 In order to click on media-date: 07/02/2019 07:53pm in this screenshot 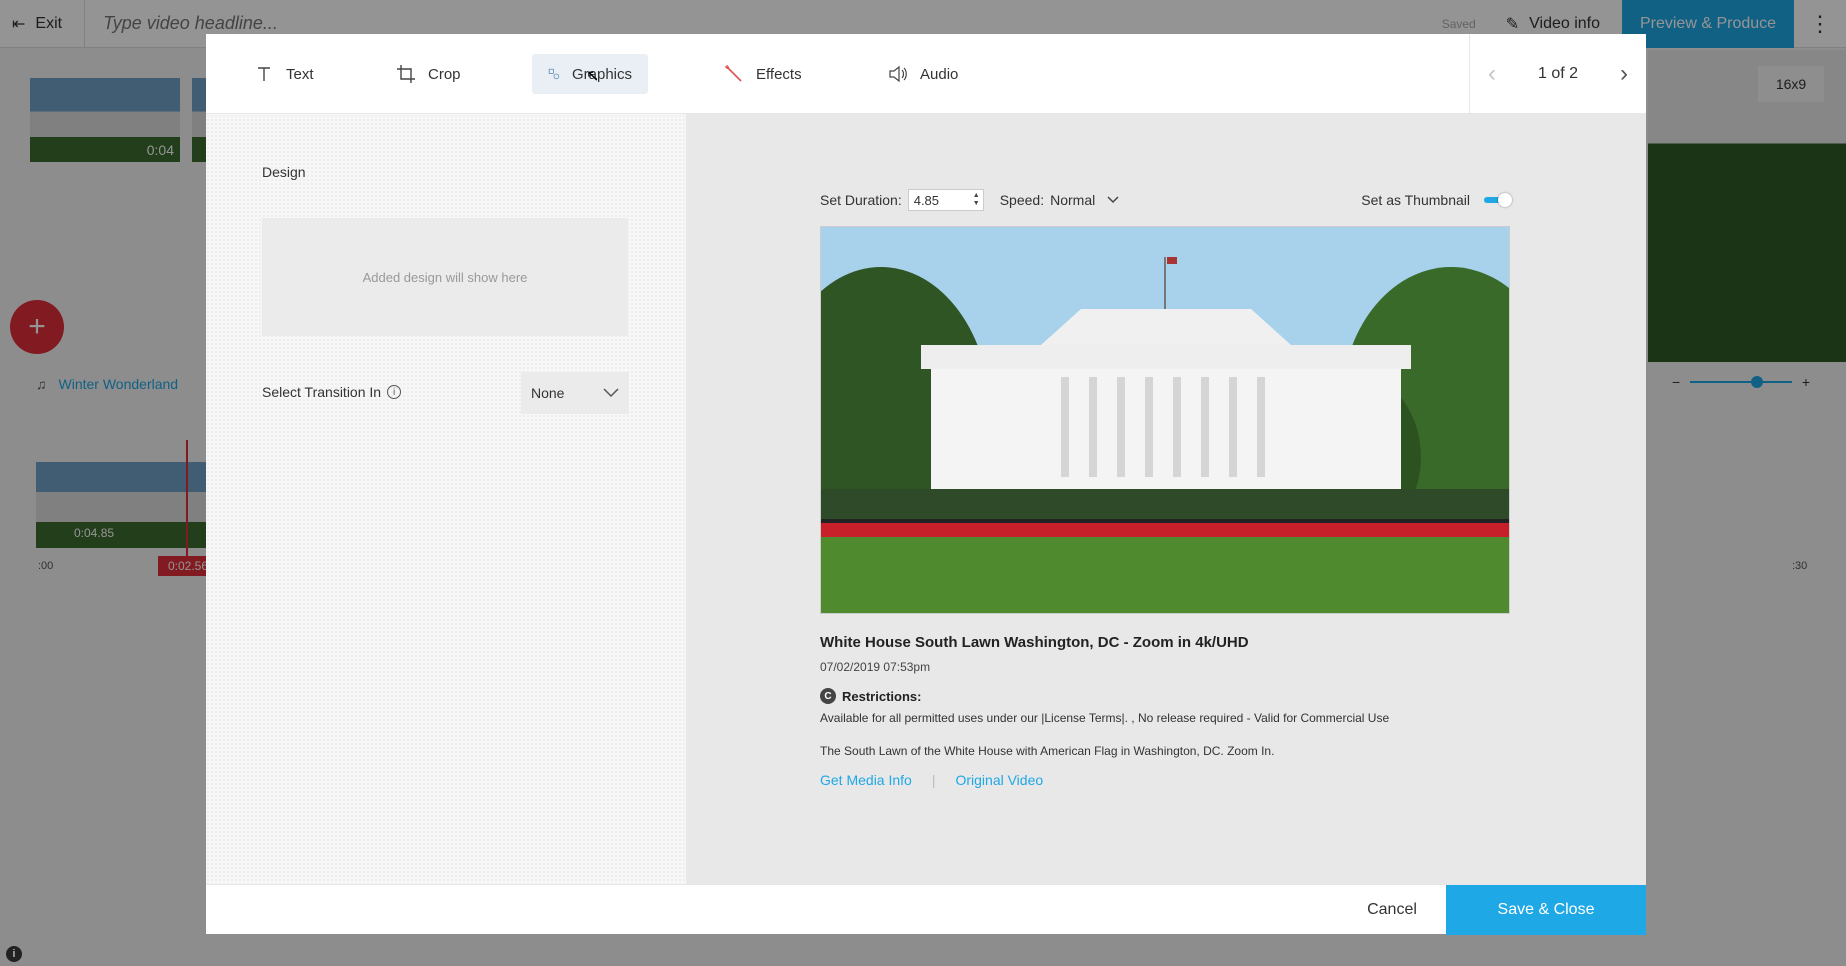, I will do `click(875, 667)`.